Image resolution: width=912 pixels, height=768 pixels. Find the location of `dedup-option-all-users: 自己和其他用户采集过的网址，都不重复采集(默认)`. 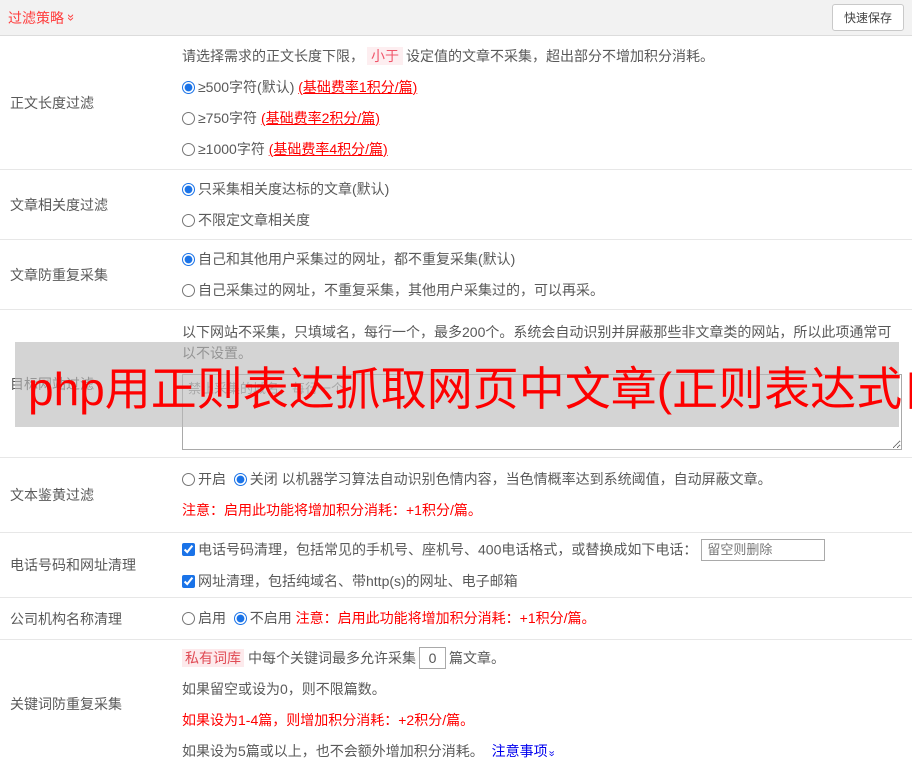

dedup-option-all-users: 自己和其他用户采集过的网址，都不重复采集(默认) is located at coordinates (544, 259).